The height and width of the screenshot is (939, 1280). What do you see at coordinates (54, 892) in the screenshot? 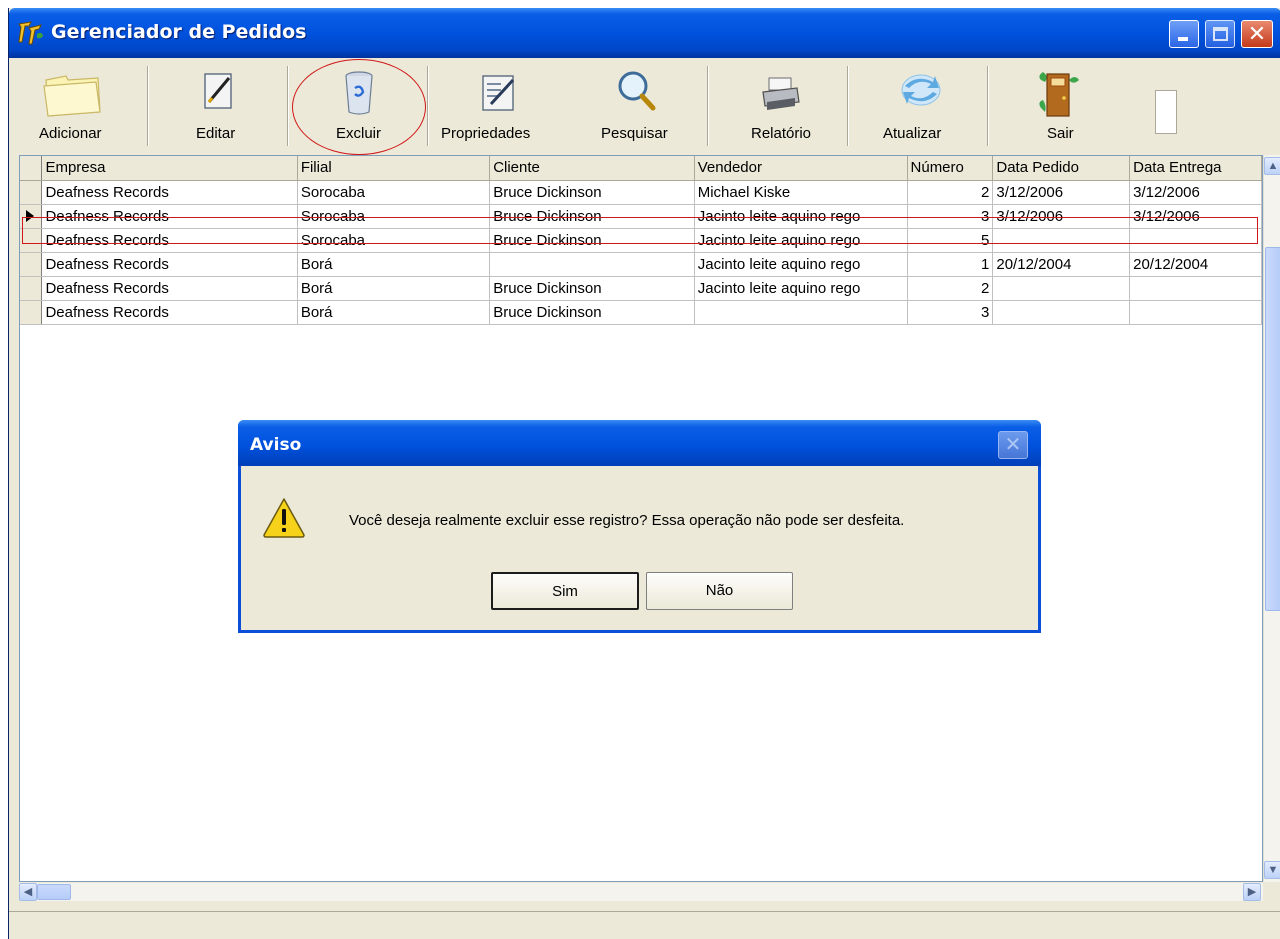
I see `horizontal-scroll-thumb` at bounding box center [54, 892].